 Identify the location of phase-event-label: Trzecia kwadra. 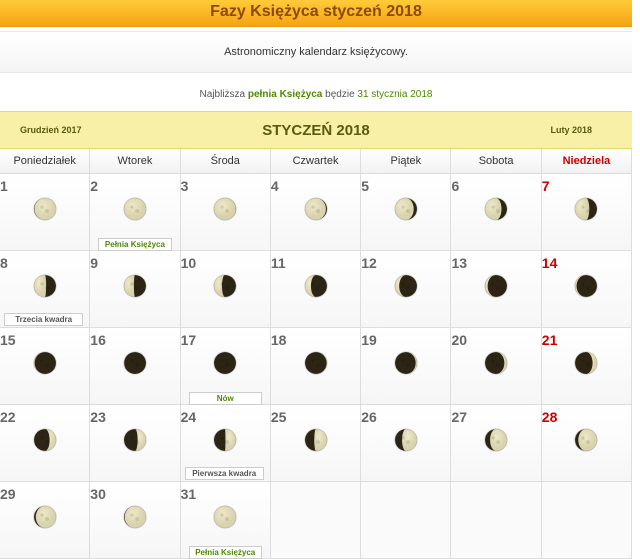
(44, 319).